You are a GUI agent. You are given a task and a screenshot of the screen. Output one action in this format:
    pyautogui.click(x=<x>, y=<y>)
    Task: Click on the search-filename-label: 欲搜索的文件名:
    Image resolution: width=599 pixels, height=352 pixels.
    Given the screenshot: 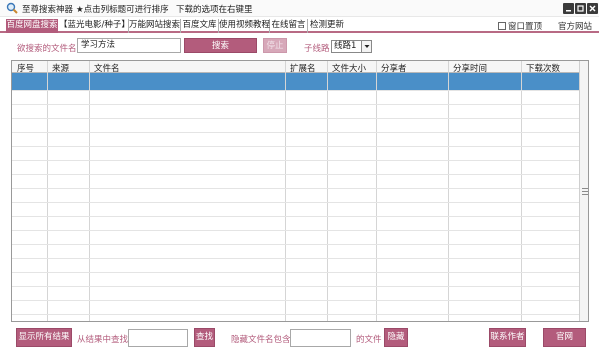 What is the action you would take?
    pyautogui.click(x=48, y=49)
    